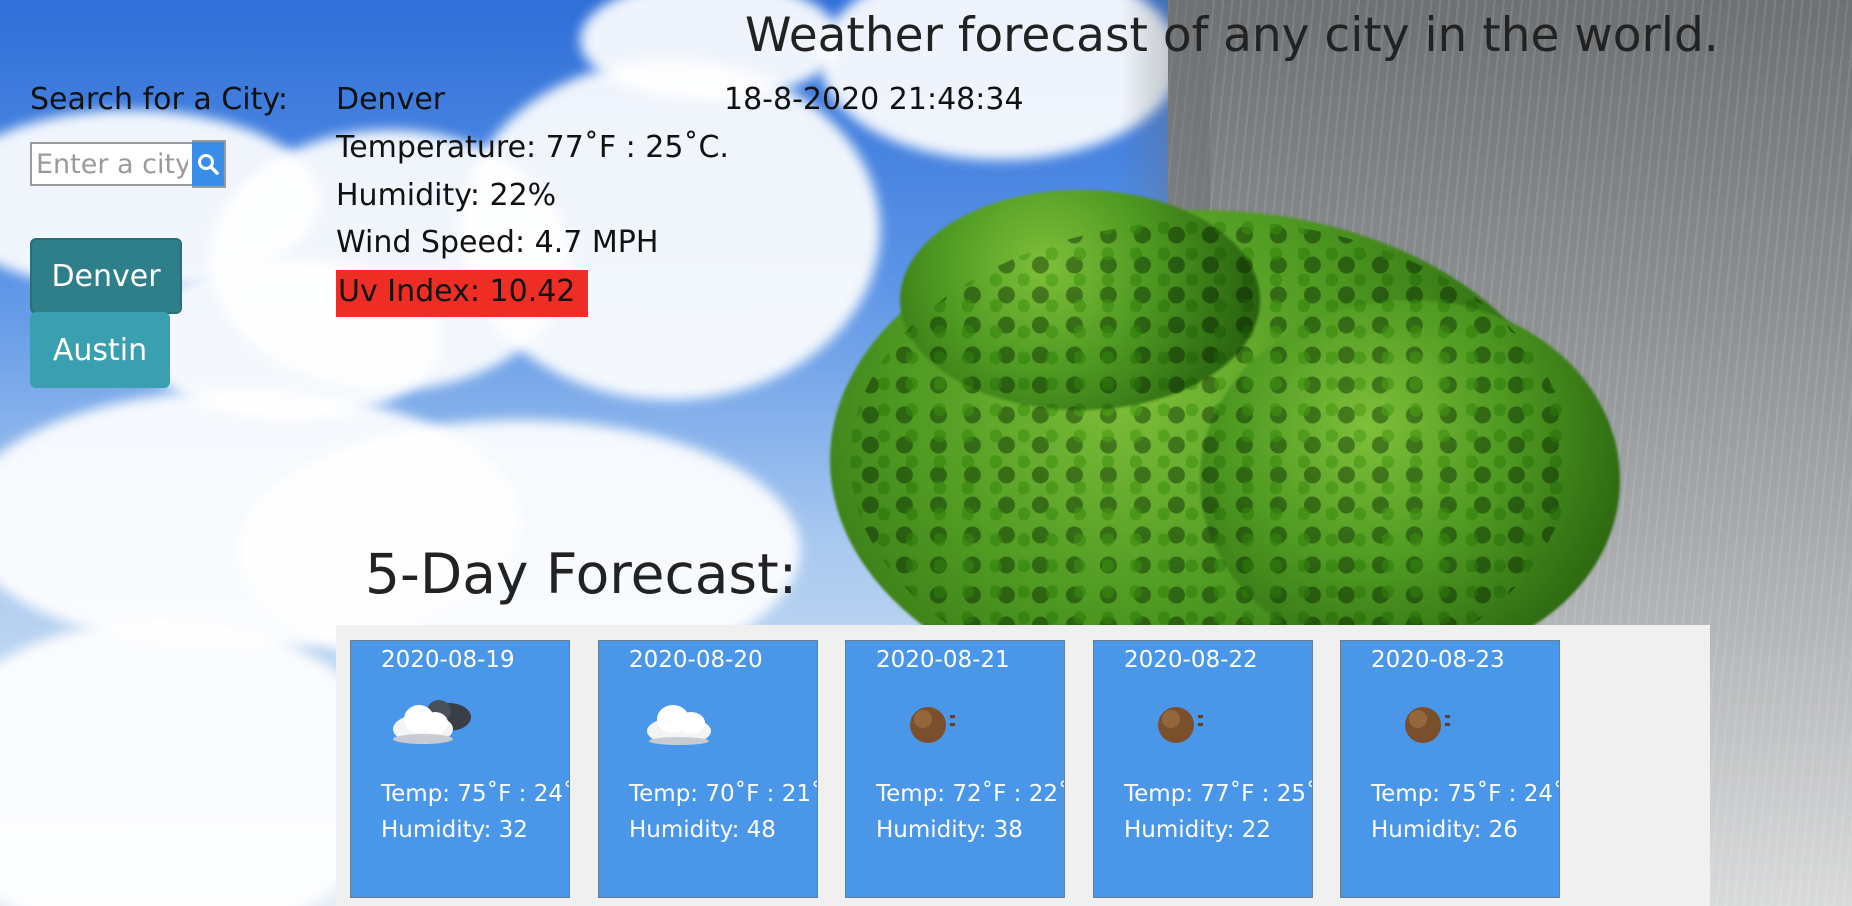  What do you see at coordinates (708, 769) in the screenshot?
I see `forecast-card: 2020-08-20 Temp: 70˚F : 21˚ Humidity: 48` at bounding box center [708, 769].